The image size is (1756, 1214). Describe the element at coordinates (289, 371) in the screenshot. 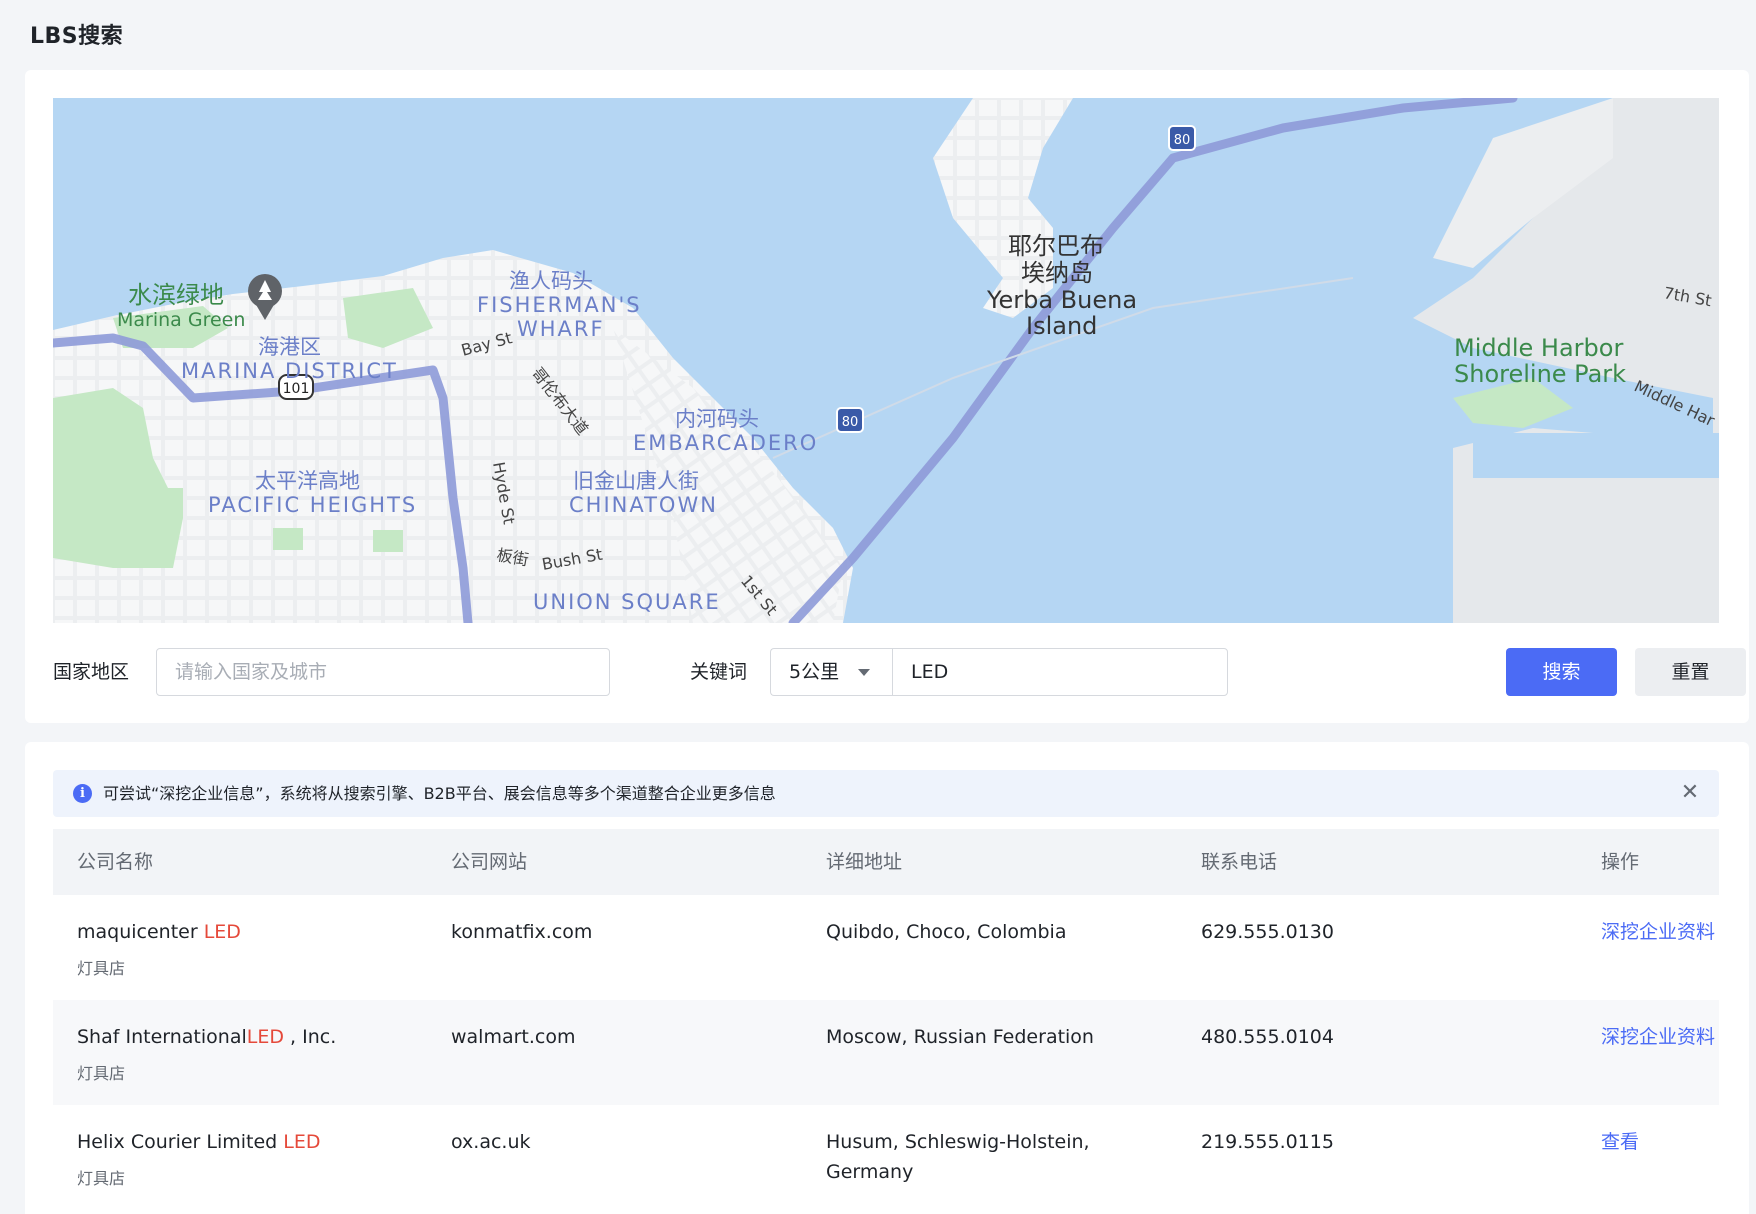

I see `map-label: MARINA DISTRICT` at that location.